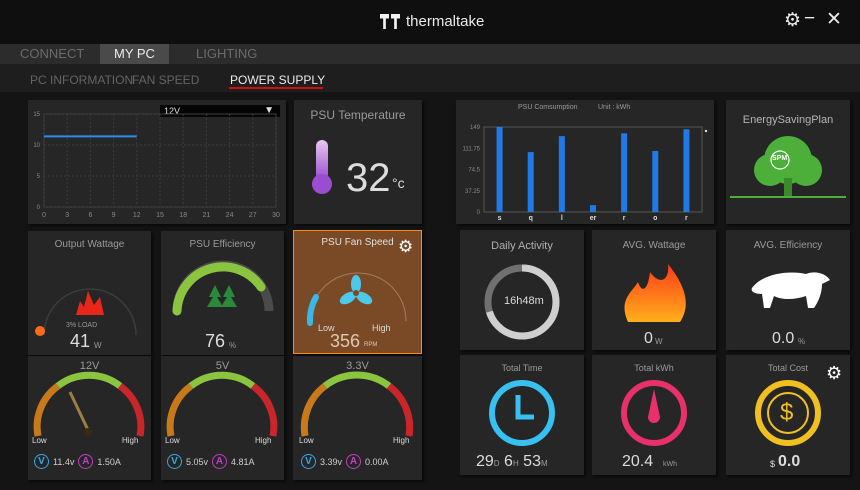  I want to click on daily-activity-ring, so click(522, 302).